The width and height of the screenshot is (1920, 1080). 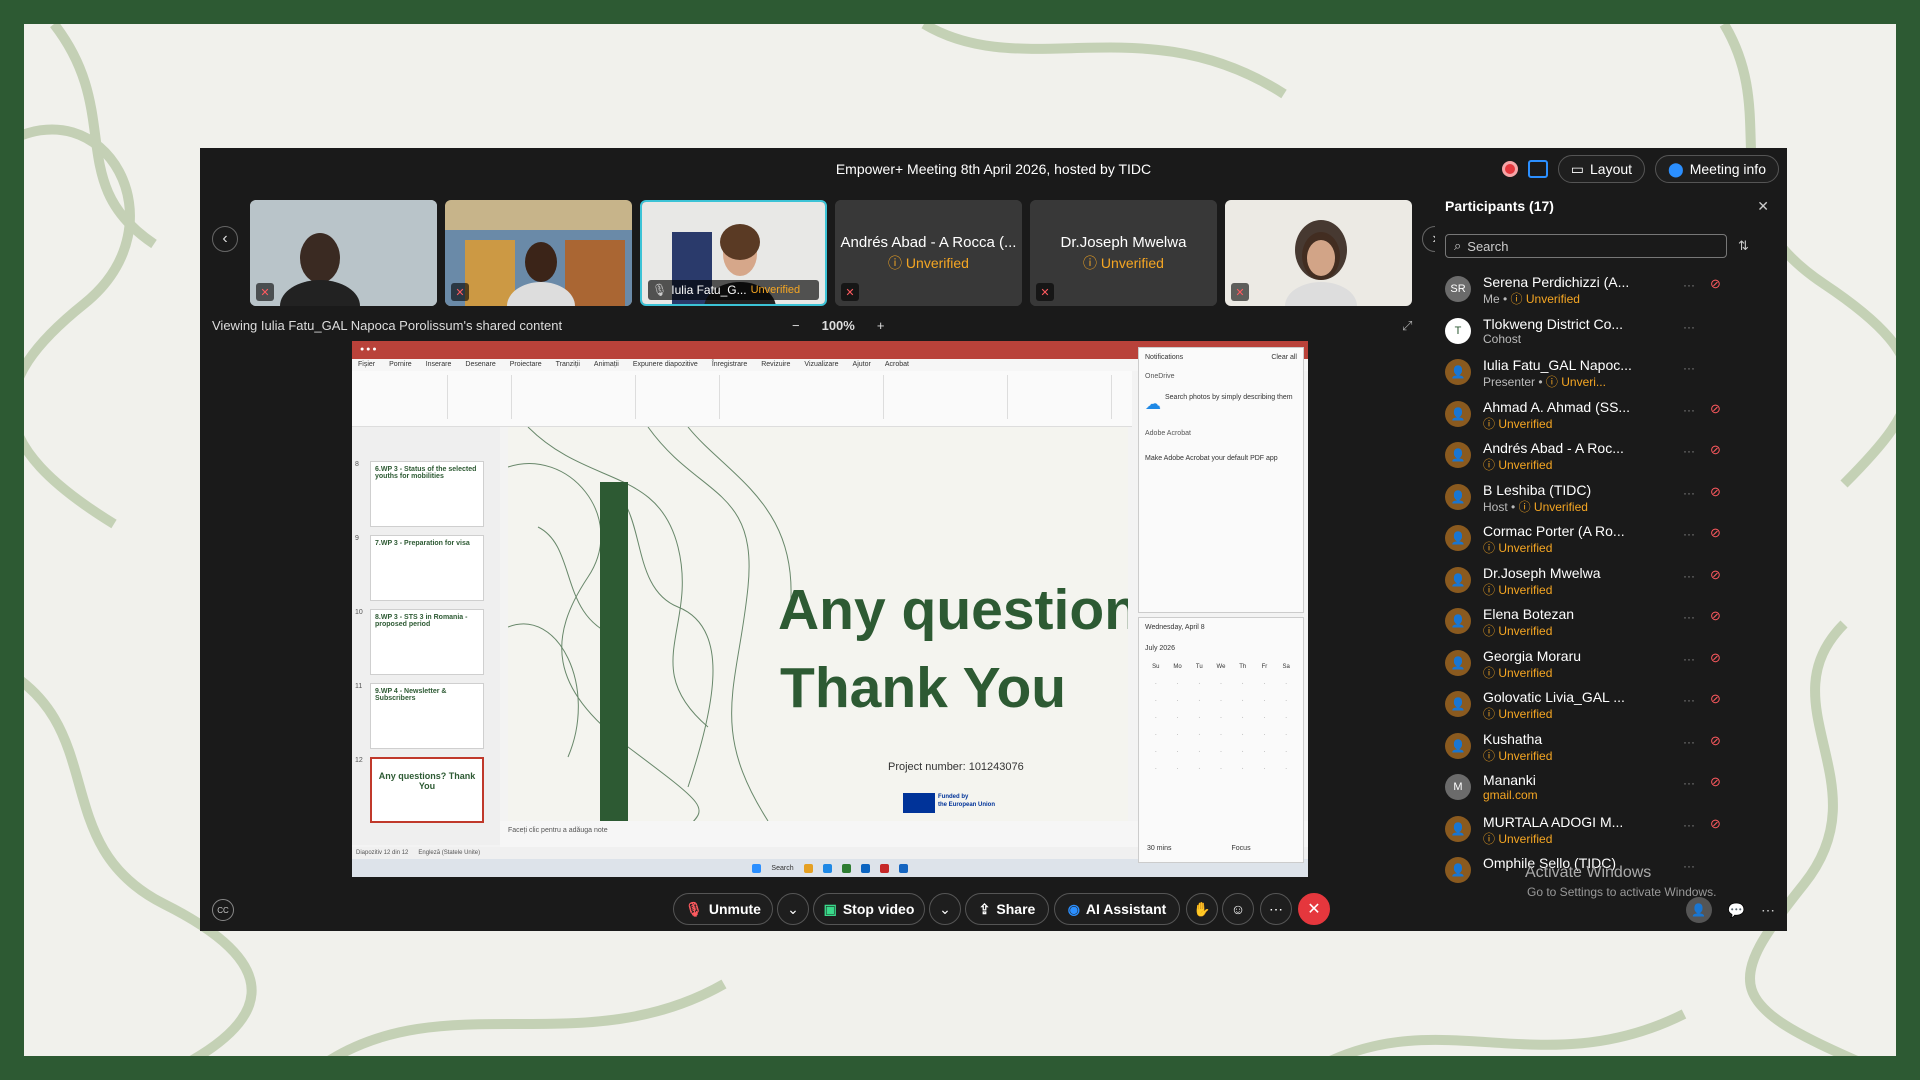 What do you see at coordinates (1717, 169) in the screenshot?
I see `meeting-info-button: ⬤ Meeting info` at bounding box center [1717, 169].